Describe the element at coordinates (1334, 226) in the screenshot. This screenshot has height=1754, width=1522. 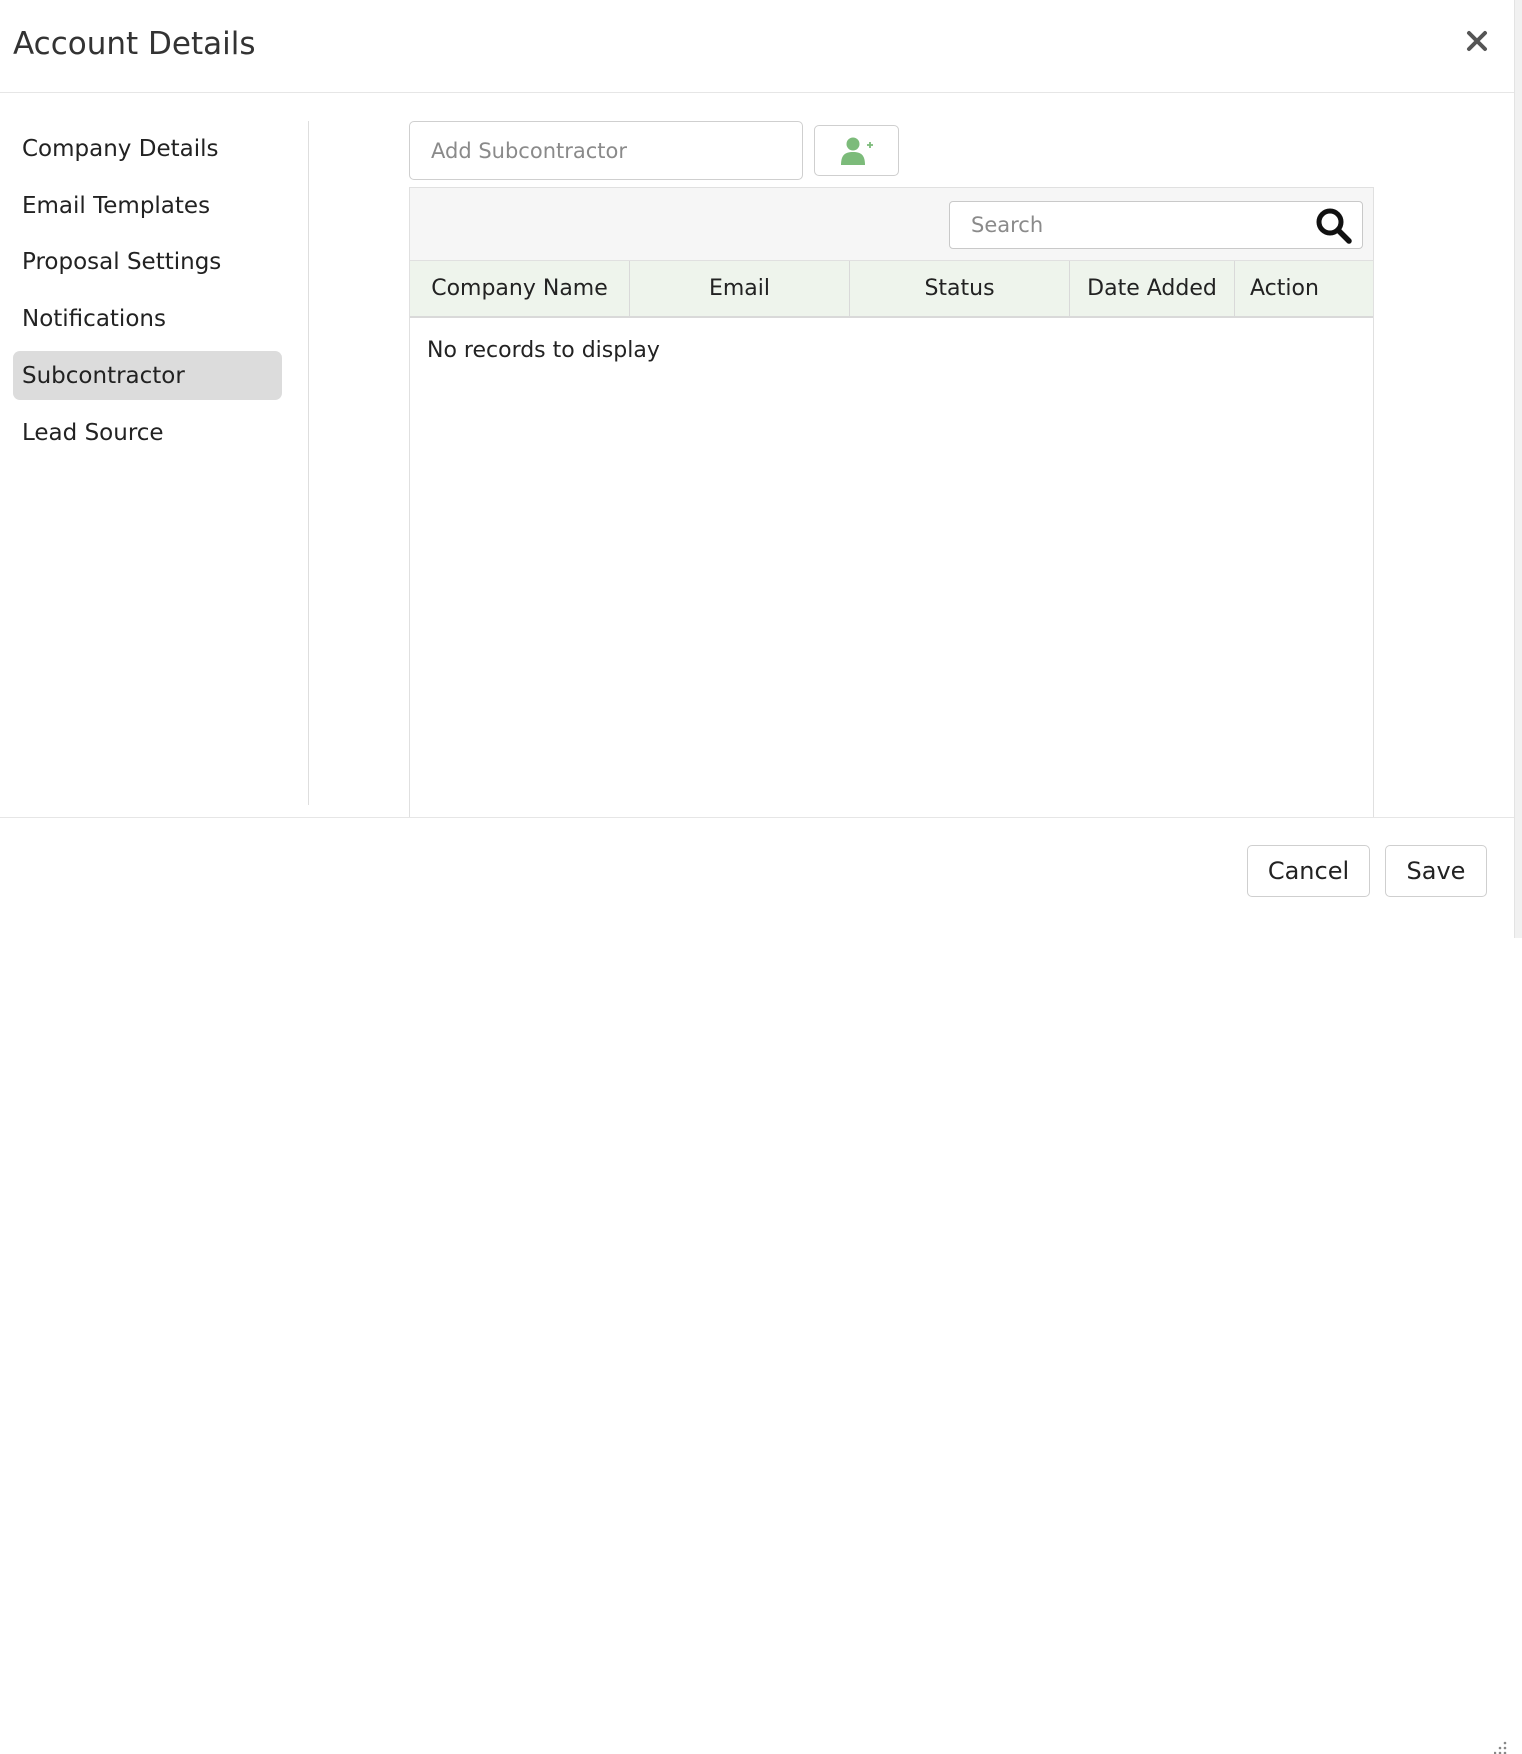
I see `search-icon` at that location.